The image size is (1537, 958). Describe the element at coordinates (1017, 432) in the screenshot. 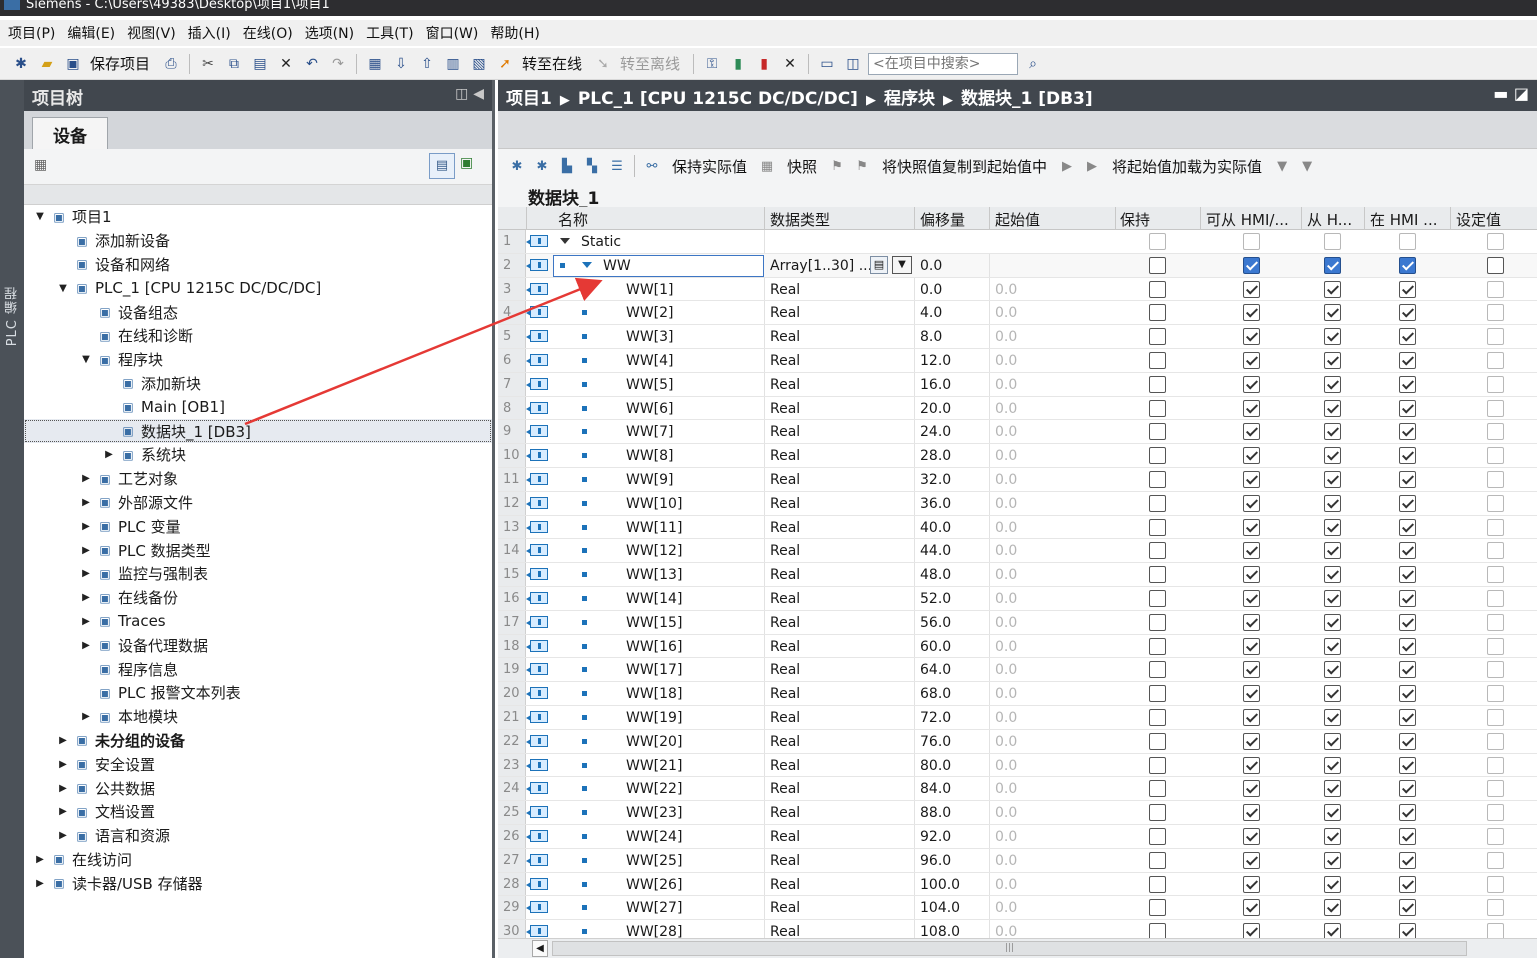

I see `table-row: 9 WW[7] Real 24.0 0.0` at that location.